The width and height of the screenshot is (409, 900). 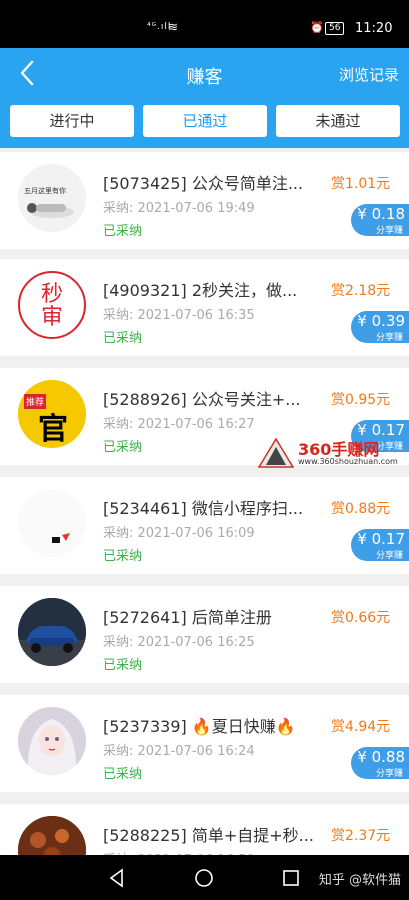 What do you see at coordinates (359, 880) in the screenshot?
I see `source-credit: 知乎 @软件猫` at bounding box center [359, 880].